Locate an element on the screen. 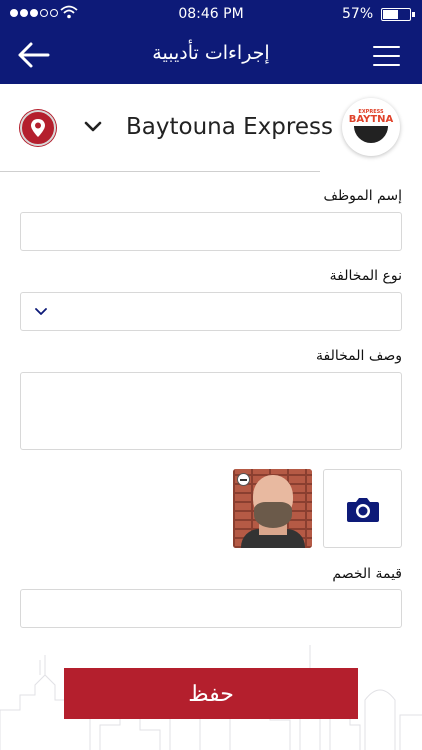  battery-icon is located at coordinates (398, 14).